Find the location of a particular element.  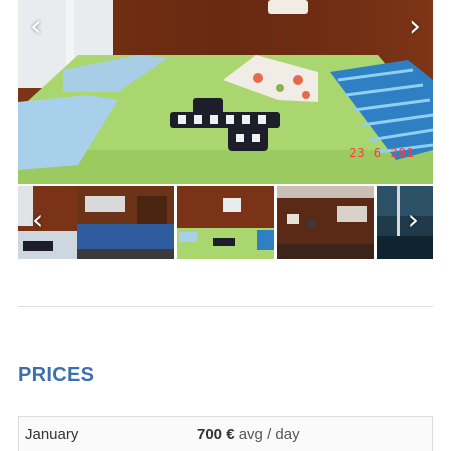

prices-heading: PRICES is located at coordinates (56, 375).